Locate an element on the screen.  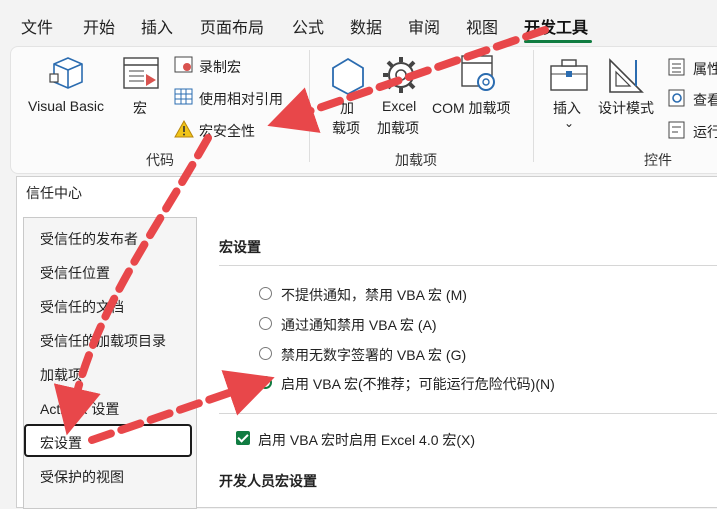
visual-basic-icon is located at coordinates (66, 73).